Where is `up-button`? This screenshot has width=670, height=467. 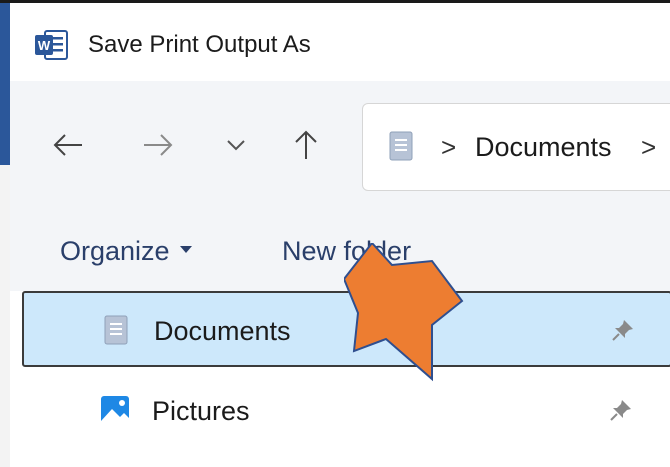
up-button is located at coordinates (306, 145).